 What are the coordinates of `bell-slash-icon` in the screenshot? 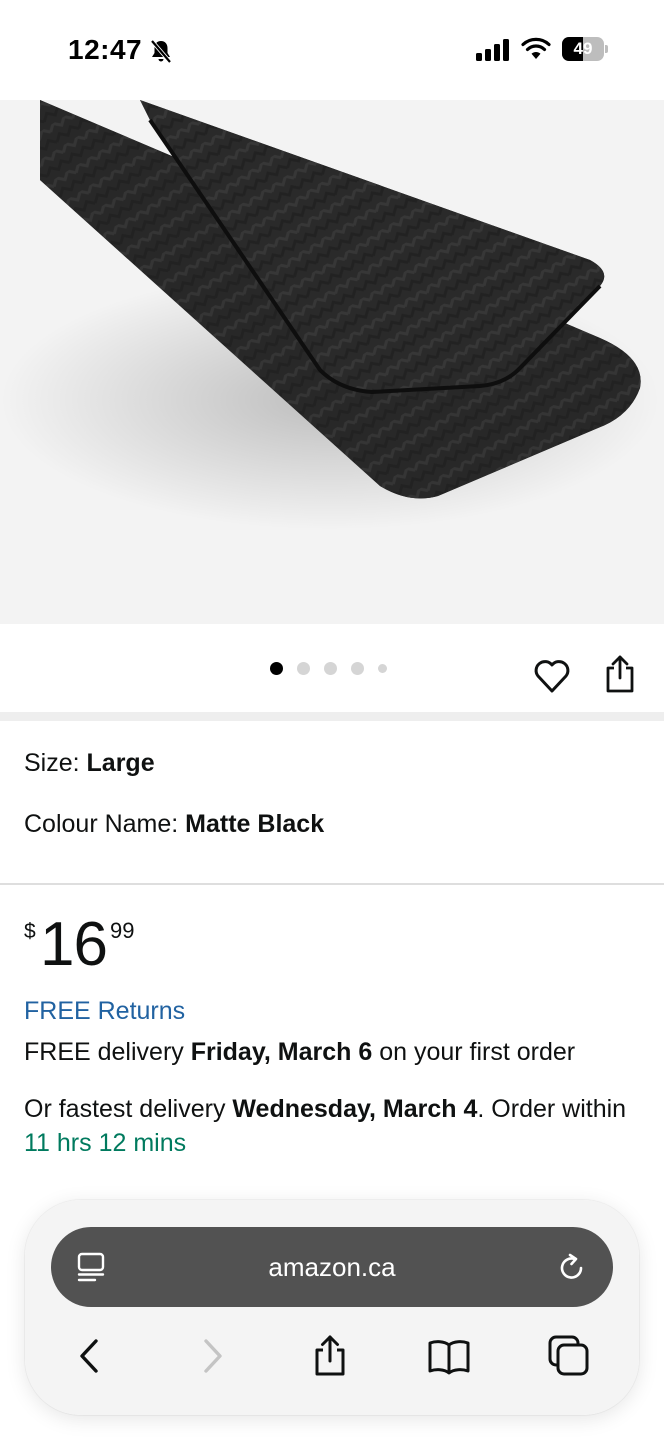 It's located at (161, 51).